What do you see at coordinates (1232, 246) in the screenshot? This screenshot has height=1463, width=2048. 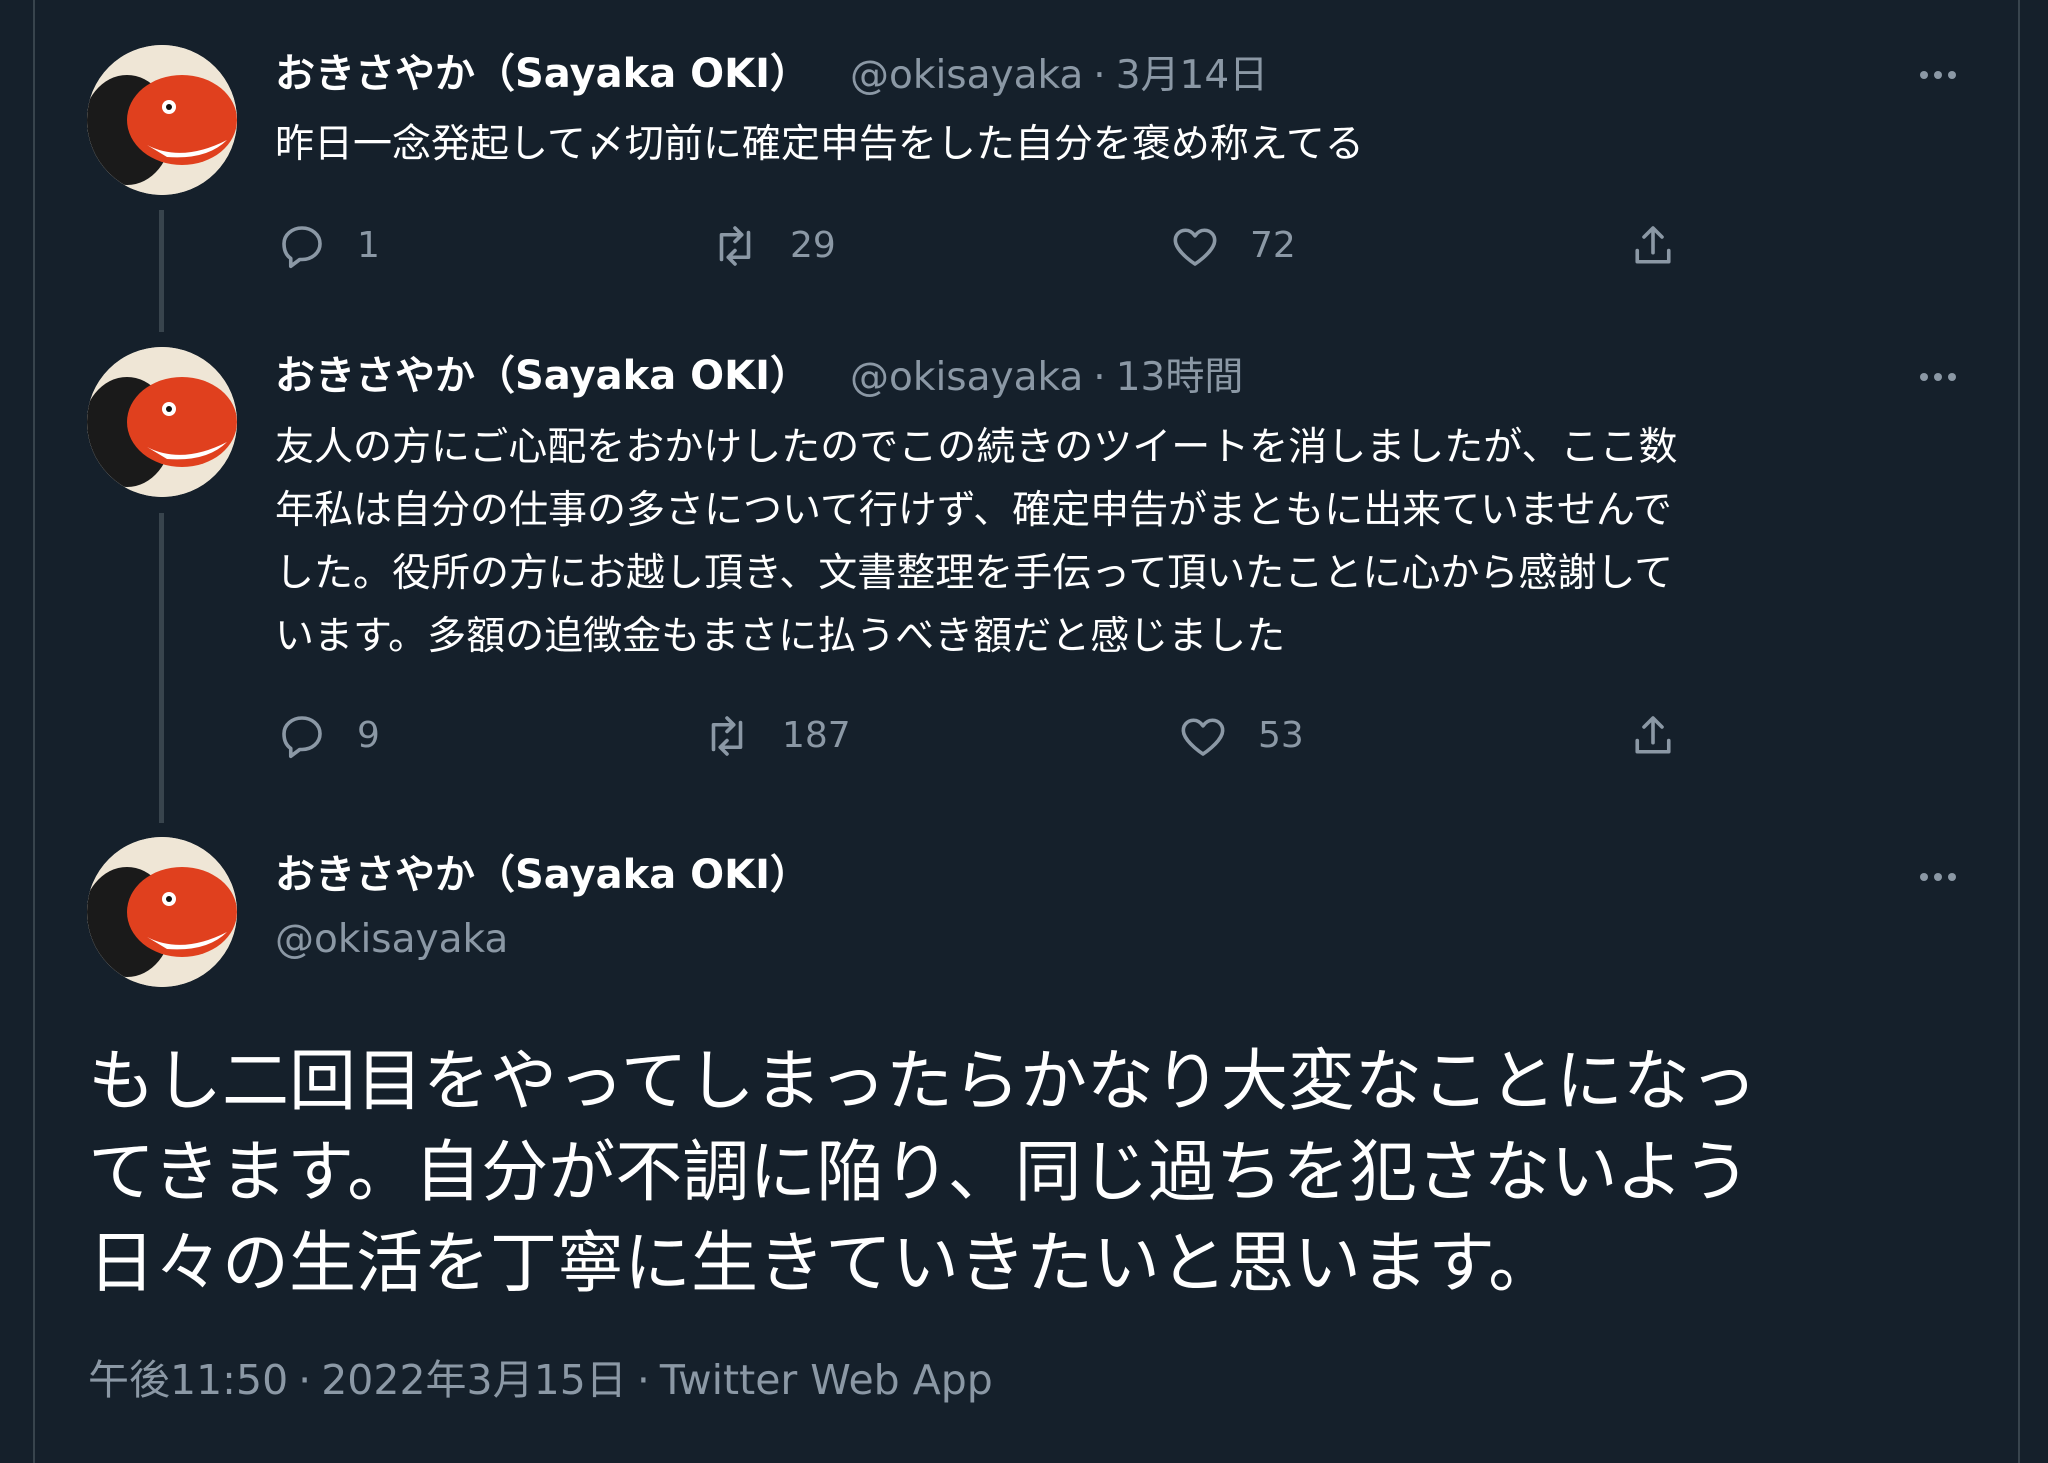 I see `like-button: 72` at bounding box center [1232, 246].